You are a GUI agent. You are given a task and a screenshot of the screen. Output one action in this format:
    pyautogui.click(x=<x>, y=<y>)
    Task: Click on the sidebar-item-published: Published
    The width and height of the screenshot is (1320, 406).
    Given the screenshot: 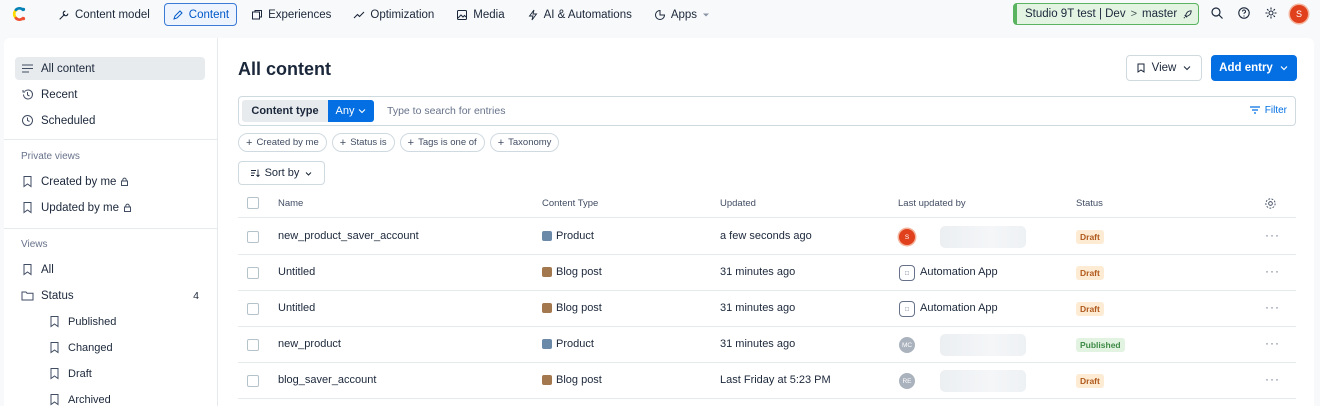 What is the action you would take?
    pyautogui.click(x=122, y=321)
    